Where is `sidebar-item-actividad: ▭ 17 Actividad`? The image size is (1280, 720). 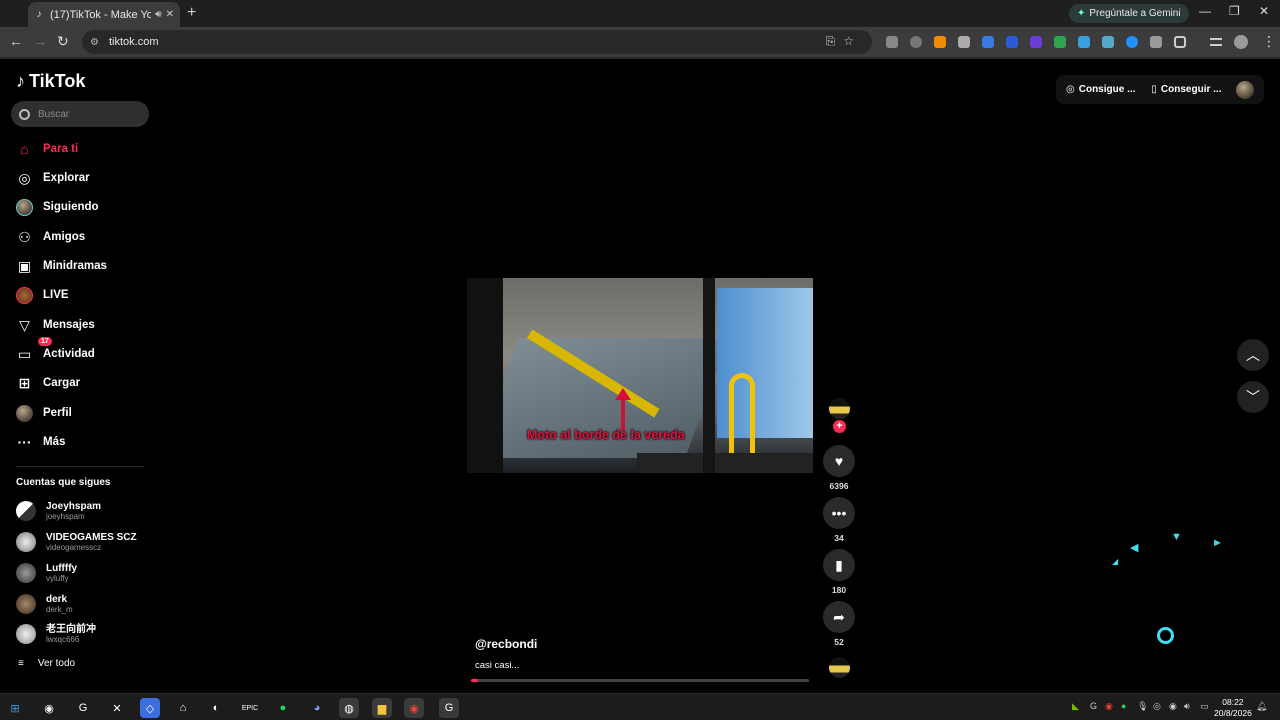
sidebar-item-actividad: ▭ 17 Actividad is located at coordinates (55, 351).